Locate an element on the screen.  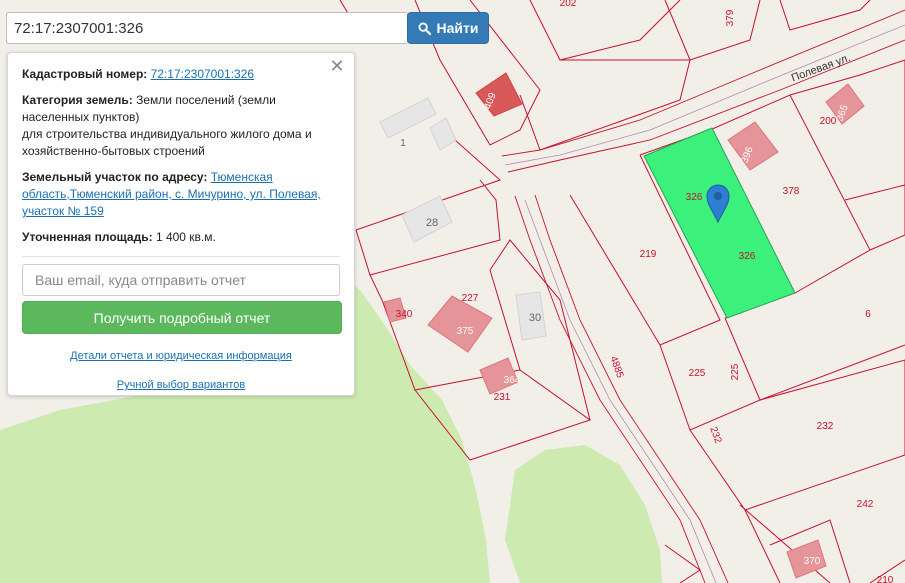
cadastral-row: Кадастровый номер: 72:17:2307001:326 is located at coordinates (181, 74).